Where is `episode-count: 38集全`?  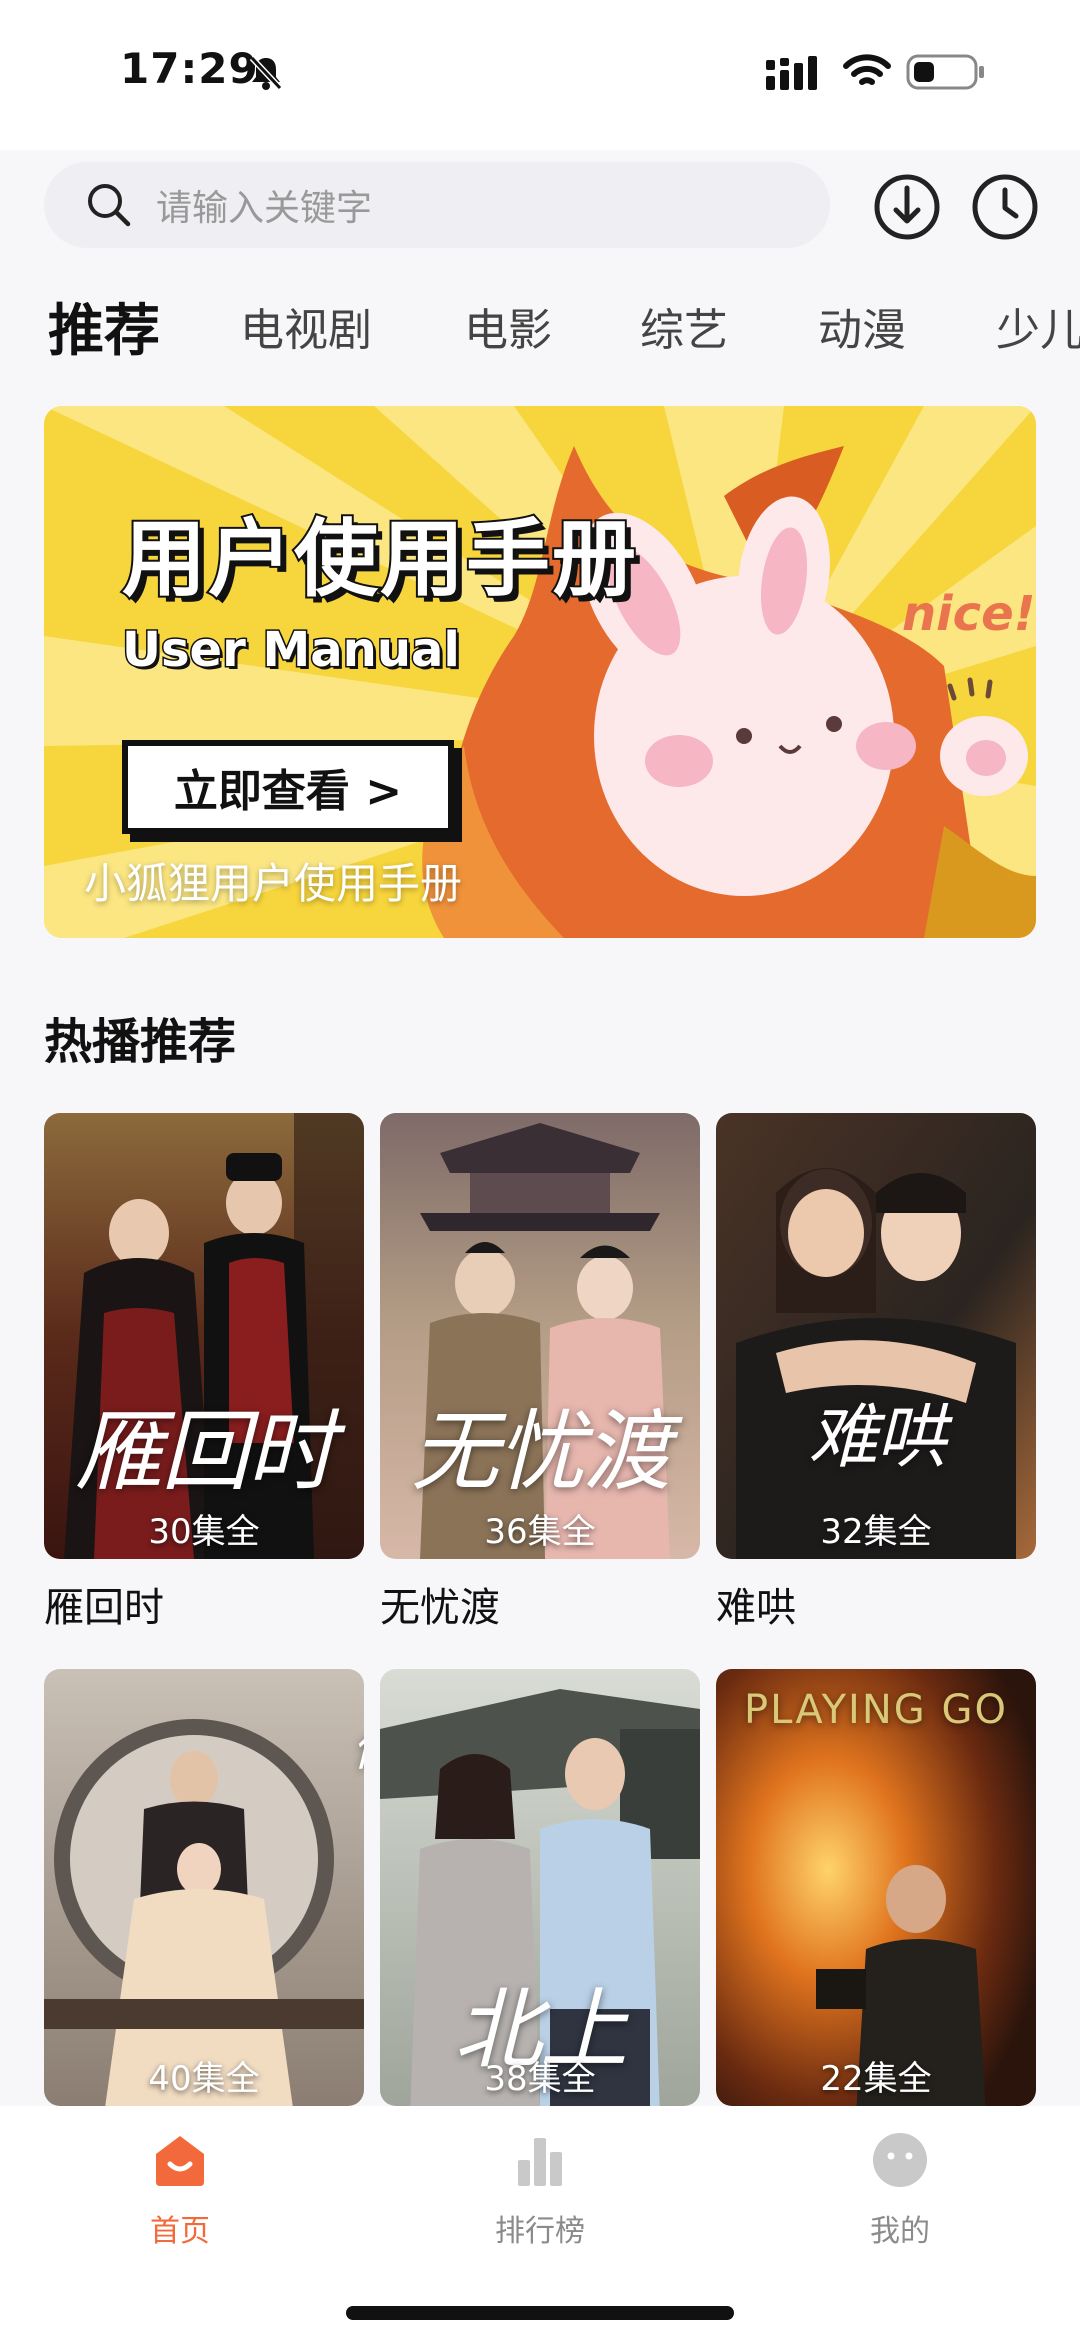 episode-count: 38集全 is located at coordinates (540, 2079).